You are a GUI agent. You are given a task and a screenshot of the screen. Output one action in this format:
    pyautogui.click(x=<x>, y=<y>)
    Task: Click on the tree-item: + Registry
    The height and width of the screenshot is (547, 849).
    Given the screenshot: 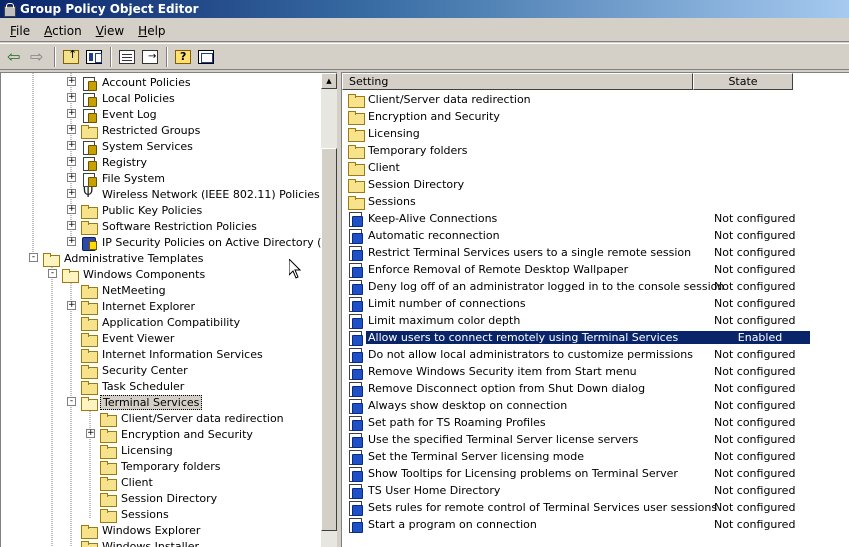 What is the action you would take?
    pyautogui.click(x=108, y=162)
    